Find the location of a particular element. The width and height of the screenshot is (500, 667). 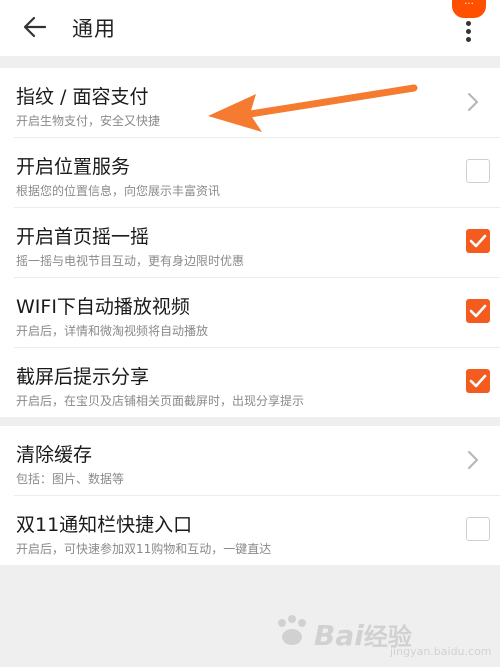

setting-row-location: 开启位置服务 根据您的位置信息，向您展示丰富资讯 is located at coordinates (257, 173).